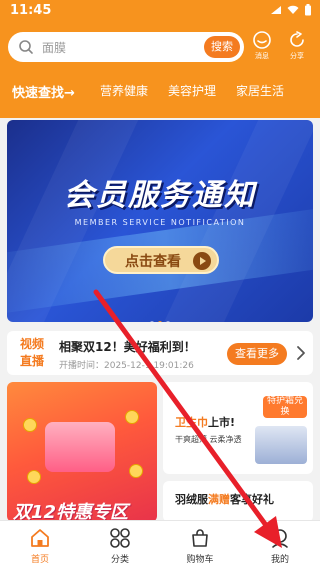 The width and height of the screenshot is (320, 570). What do you see at coordinates (26, 47) in the screenshot?
I see `search-icon` at bounding box center [26, 47].